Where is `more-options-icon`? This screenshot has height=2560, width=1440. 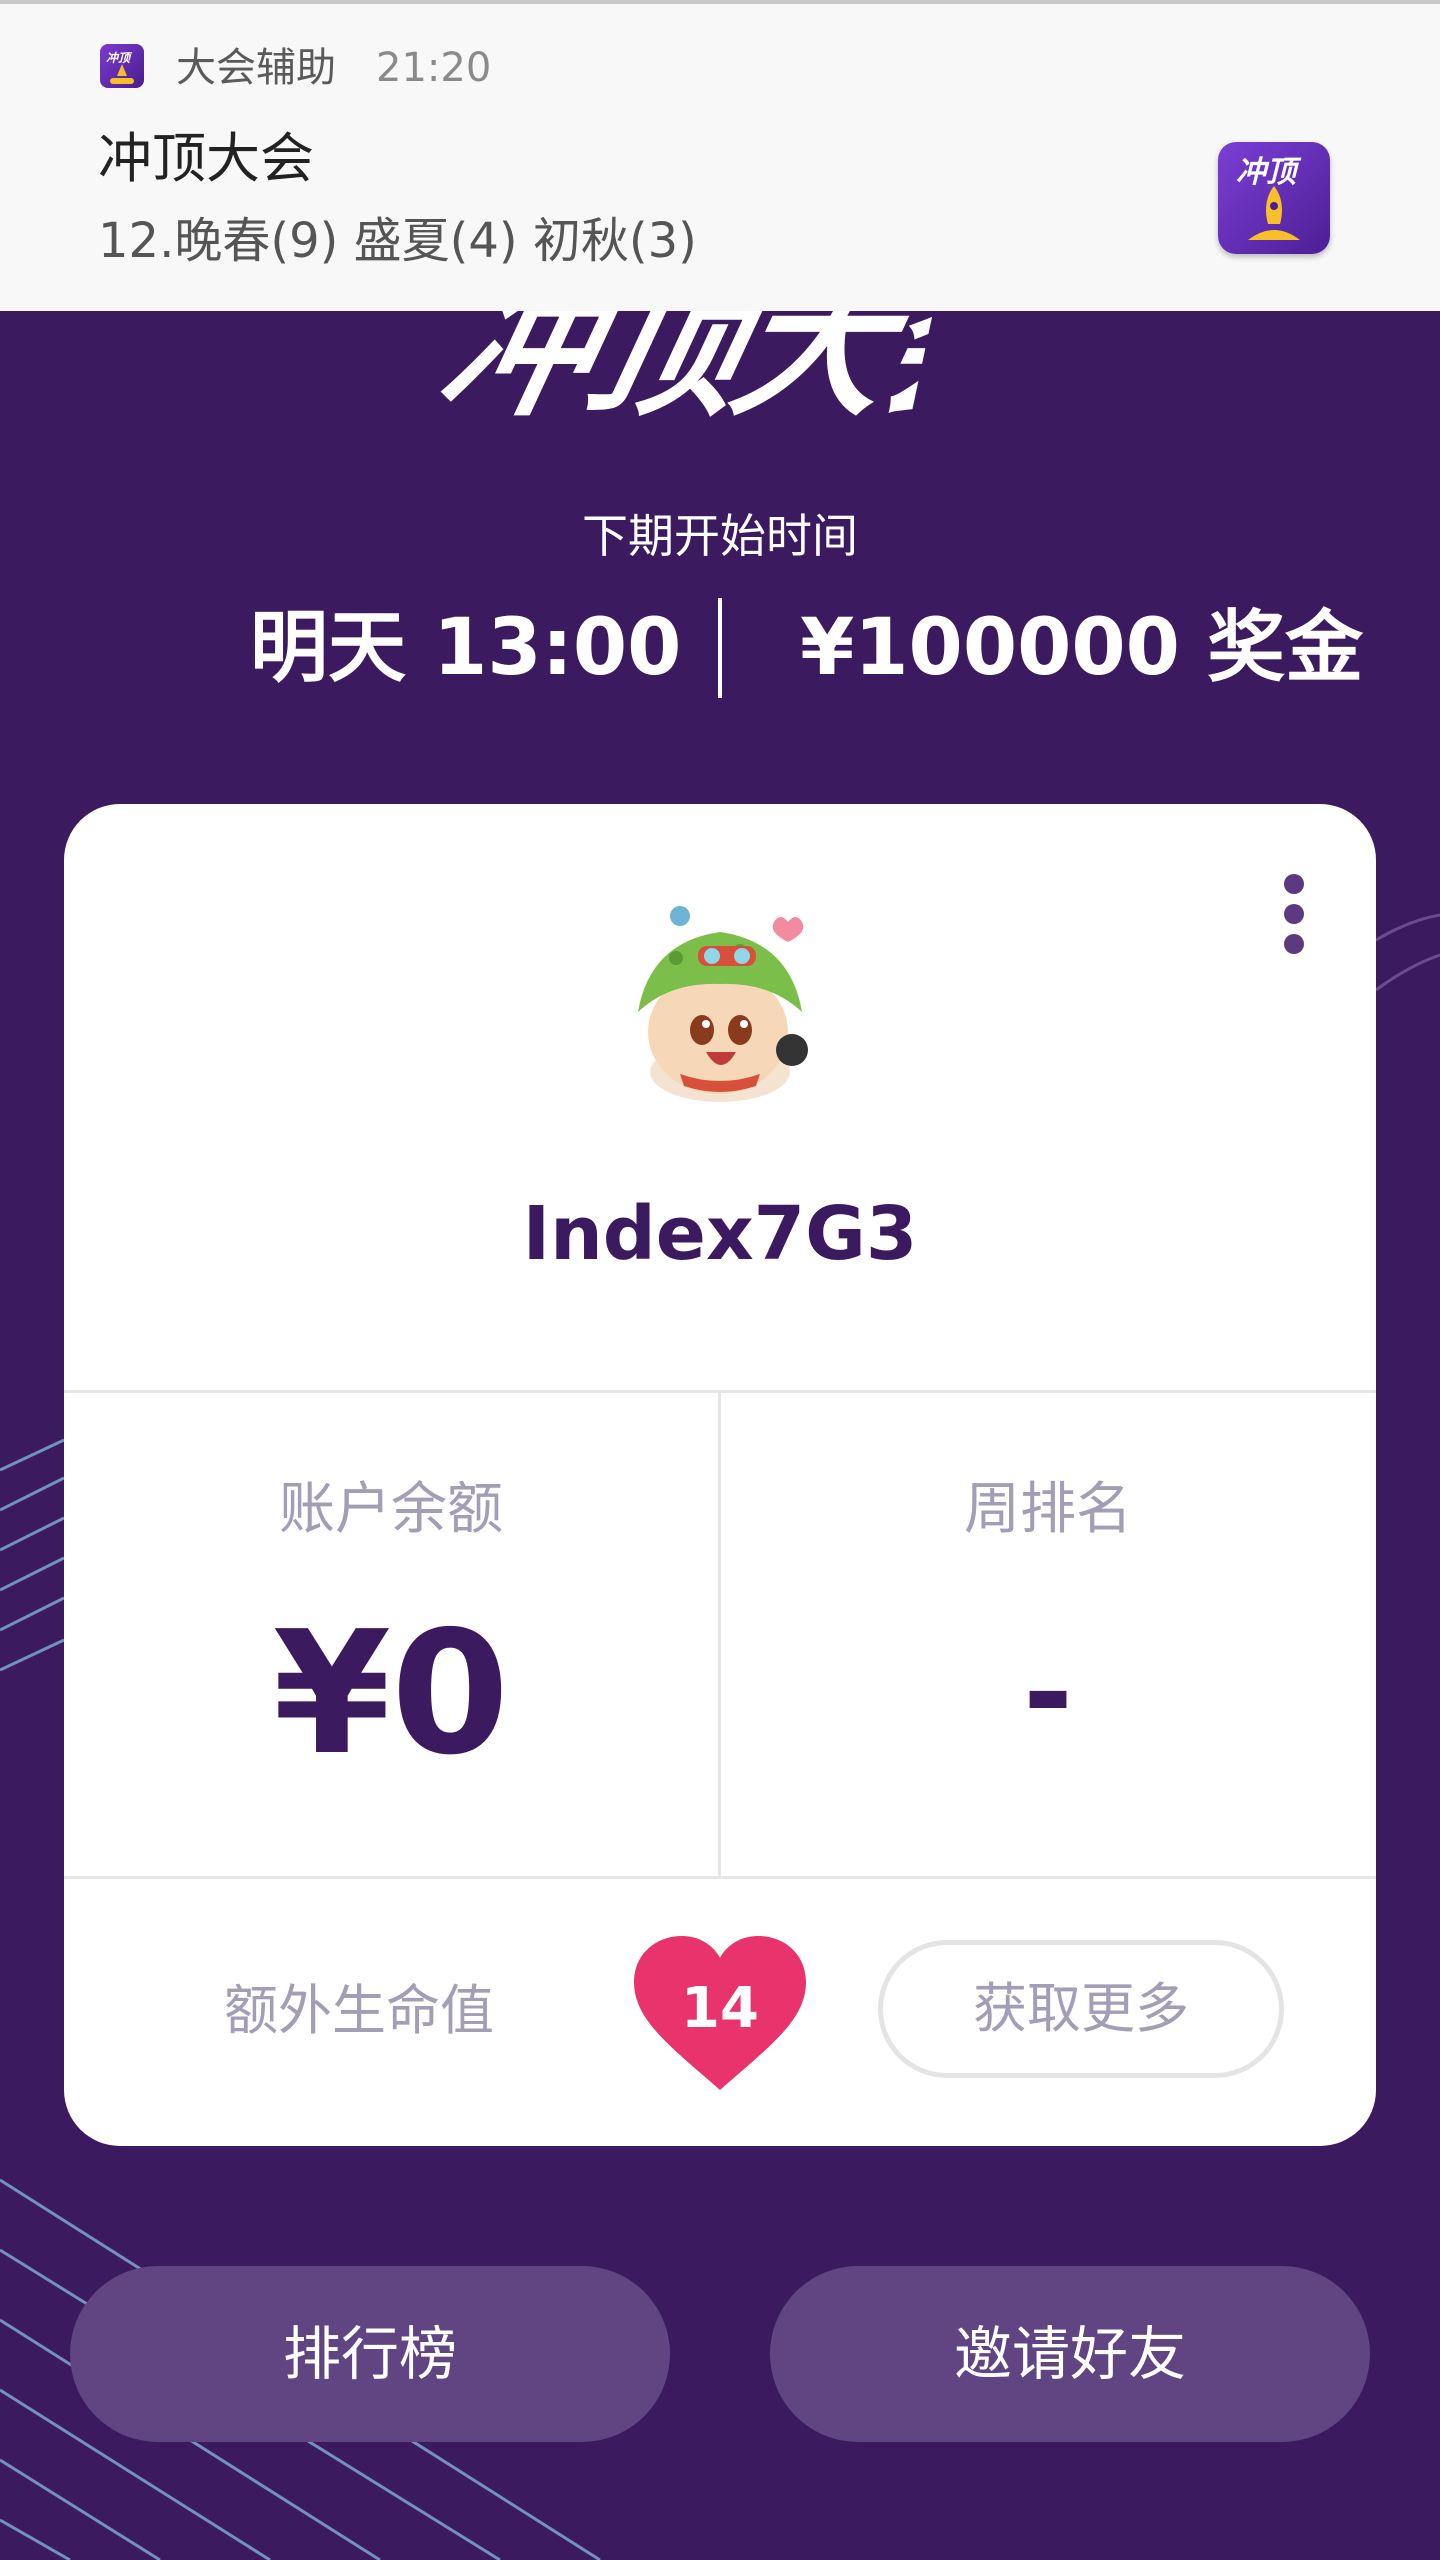 more-options-icon is located at coordinates (1294, 919).